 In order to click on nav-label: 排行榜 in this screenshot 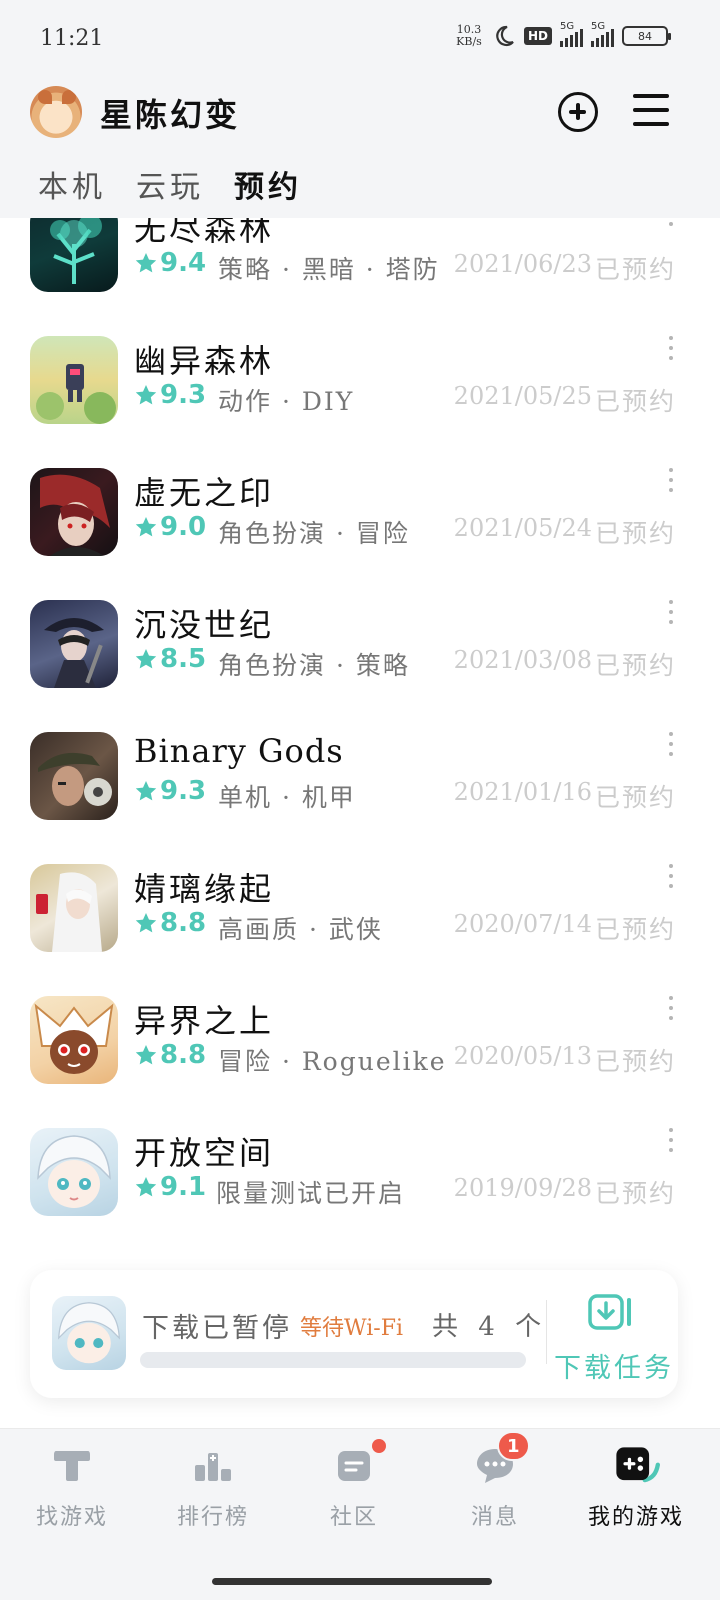, I will do `click(212, 1517)`.